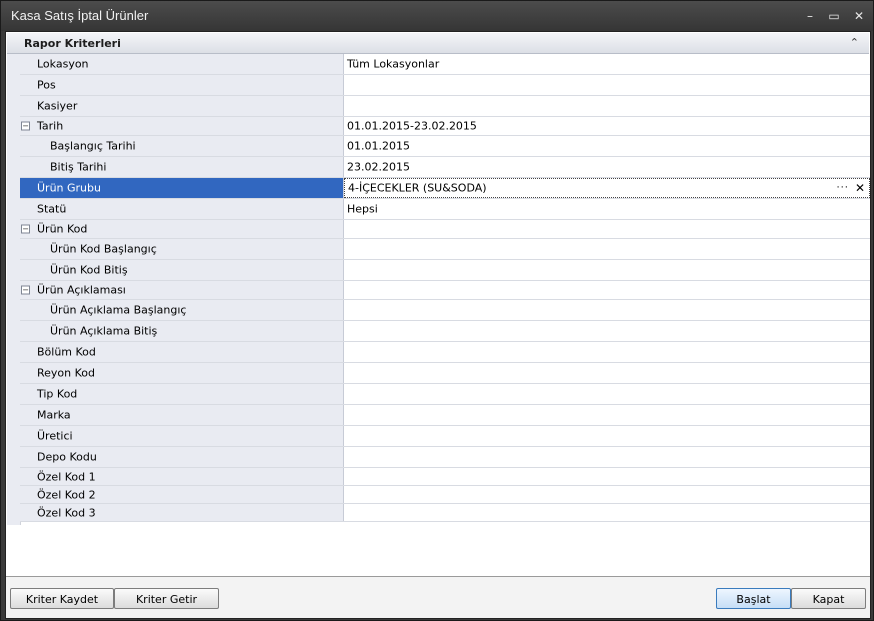 This screenshot has width=874, height=621. Describe the element at coordinates (182, 310) in the screenshot. I see `grid-row-label-cell: Ürün Açıklama Başlangıç` at that location.